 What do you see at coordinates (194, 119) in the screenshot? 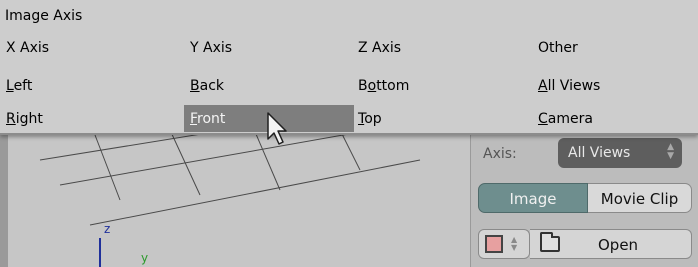
I see `menu-item-front-key: F` at bounding box center [194, 119].